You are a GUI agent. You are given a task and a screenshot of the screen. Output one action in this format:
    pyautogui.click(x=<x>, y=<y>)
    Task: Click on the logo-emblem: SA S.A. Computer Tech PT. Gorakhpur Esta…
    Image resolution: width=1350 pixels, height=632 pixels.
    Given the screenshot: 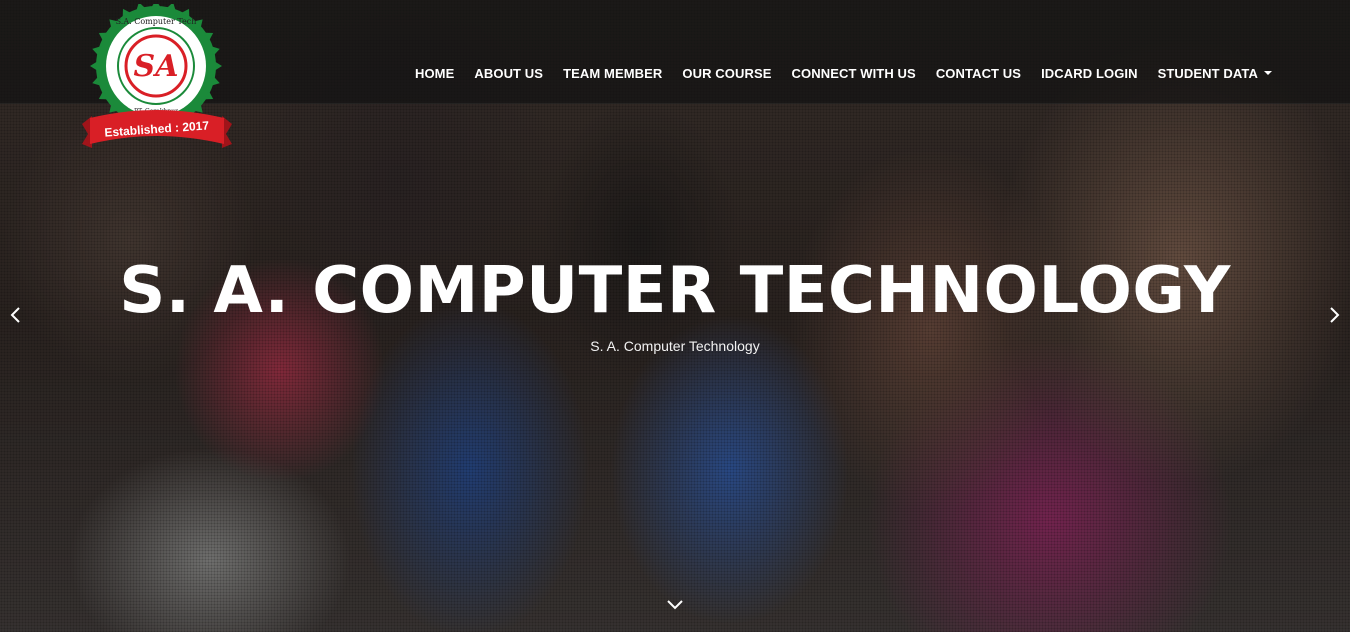 What is the action you would take?
    pyautogui.click(x=157, y=74)
    